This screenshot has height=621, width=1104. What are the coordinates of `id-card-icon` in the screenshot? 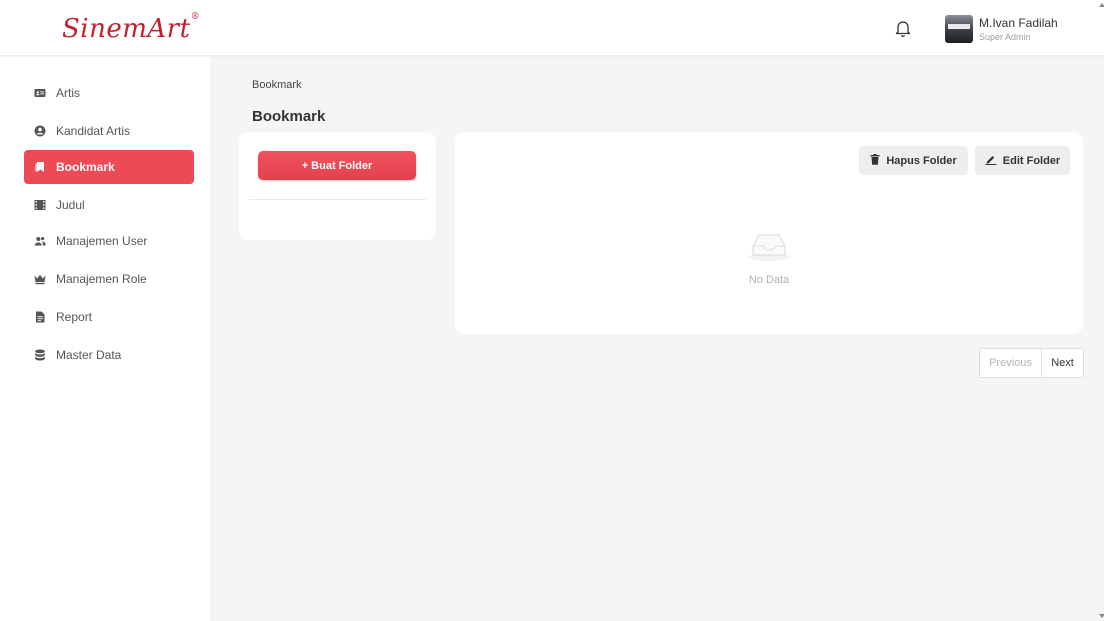 It's located at (40, 93).